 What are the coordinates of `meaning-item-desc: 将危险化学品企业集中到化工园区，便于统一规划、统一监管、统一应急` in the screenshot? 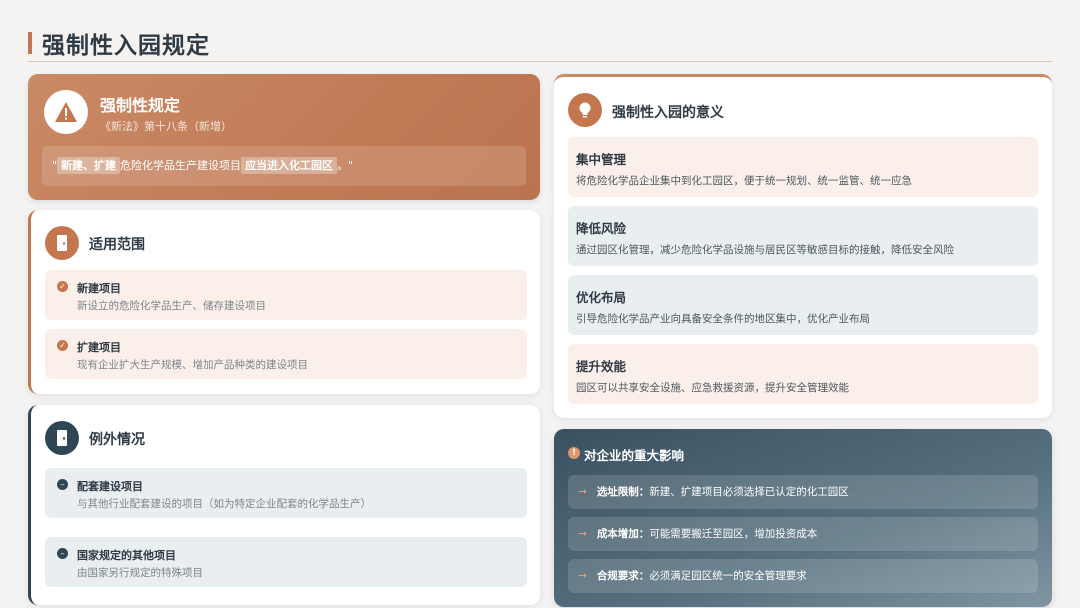 It's located at (744, 181).